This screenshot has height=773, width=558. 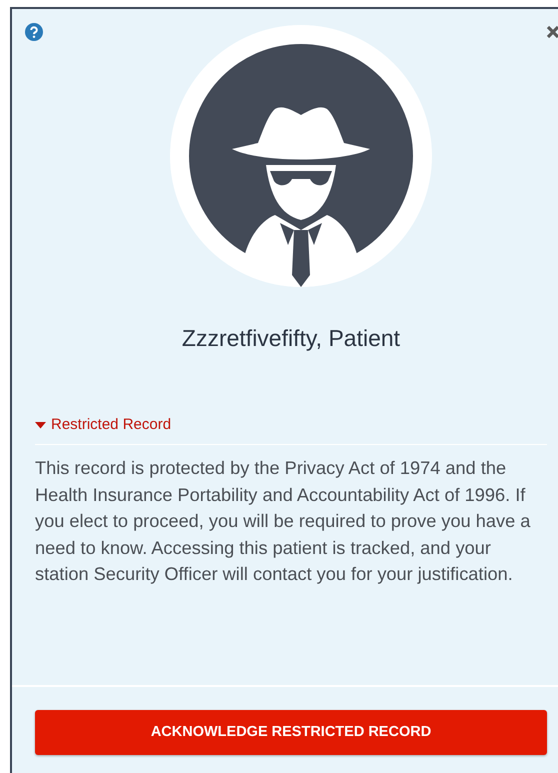 What do you see at coordinates (291, 732) in the screenshot?
I see `acknowledge-button: ACKNOWLEDGE RESTRICTED RECORD` at bounding box center [291, 732].